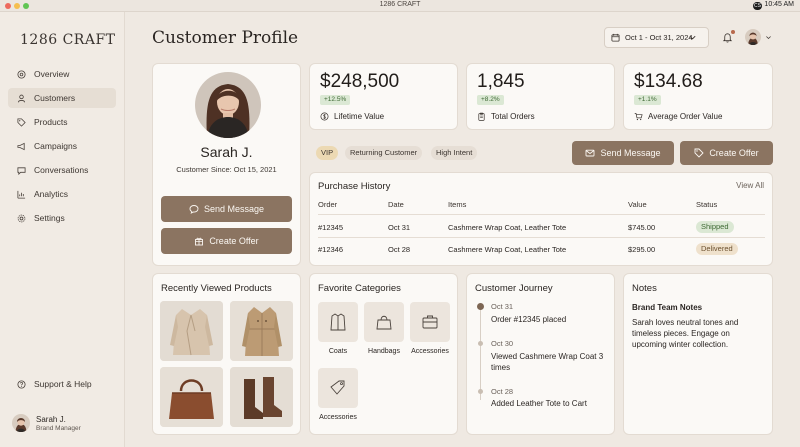  Describe the element at coordinates (338, 351) in the screenshot. I see `category-label: Coats` at that location.